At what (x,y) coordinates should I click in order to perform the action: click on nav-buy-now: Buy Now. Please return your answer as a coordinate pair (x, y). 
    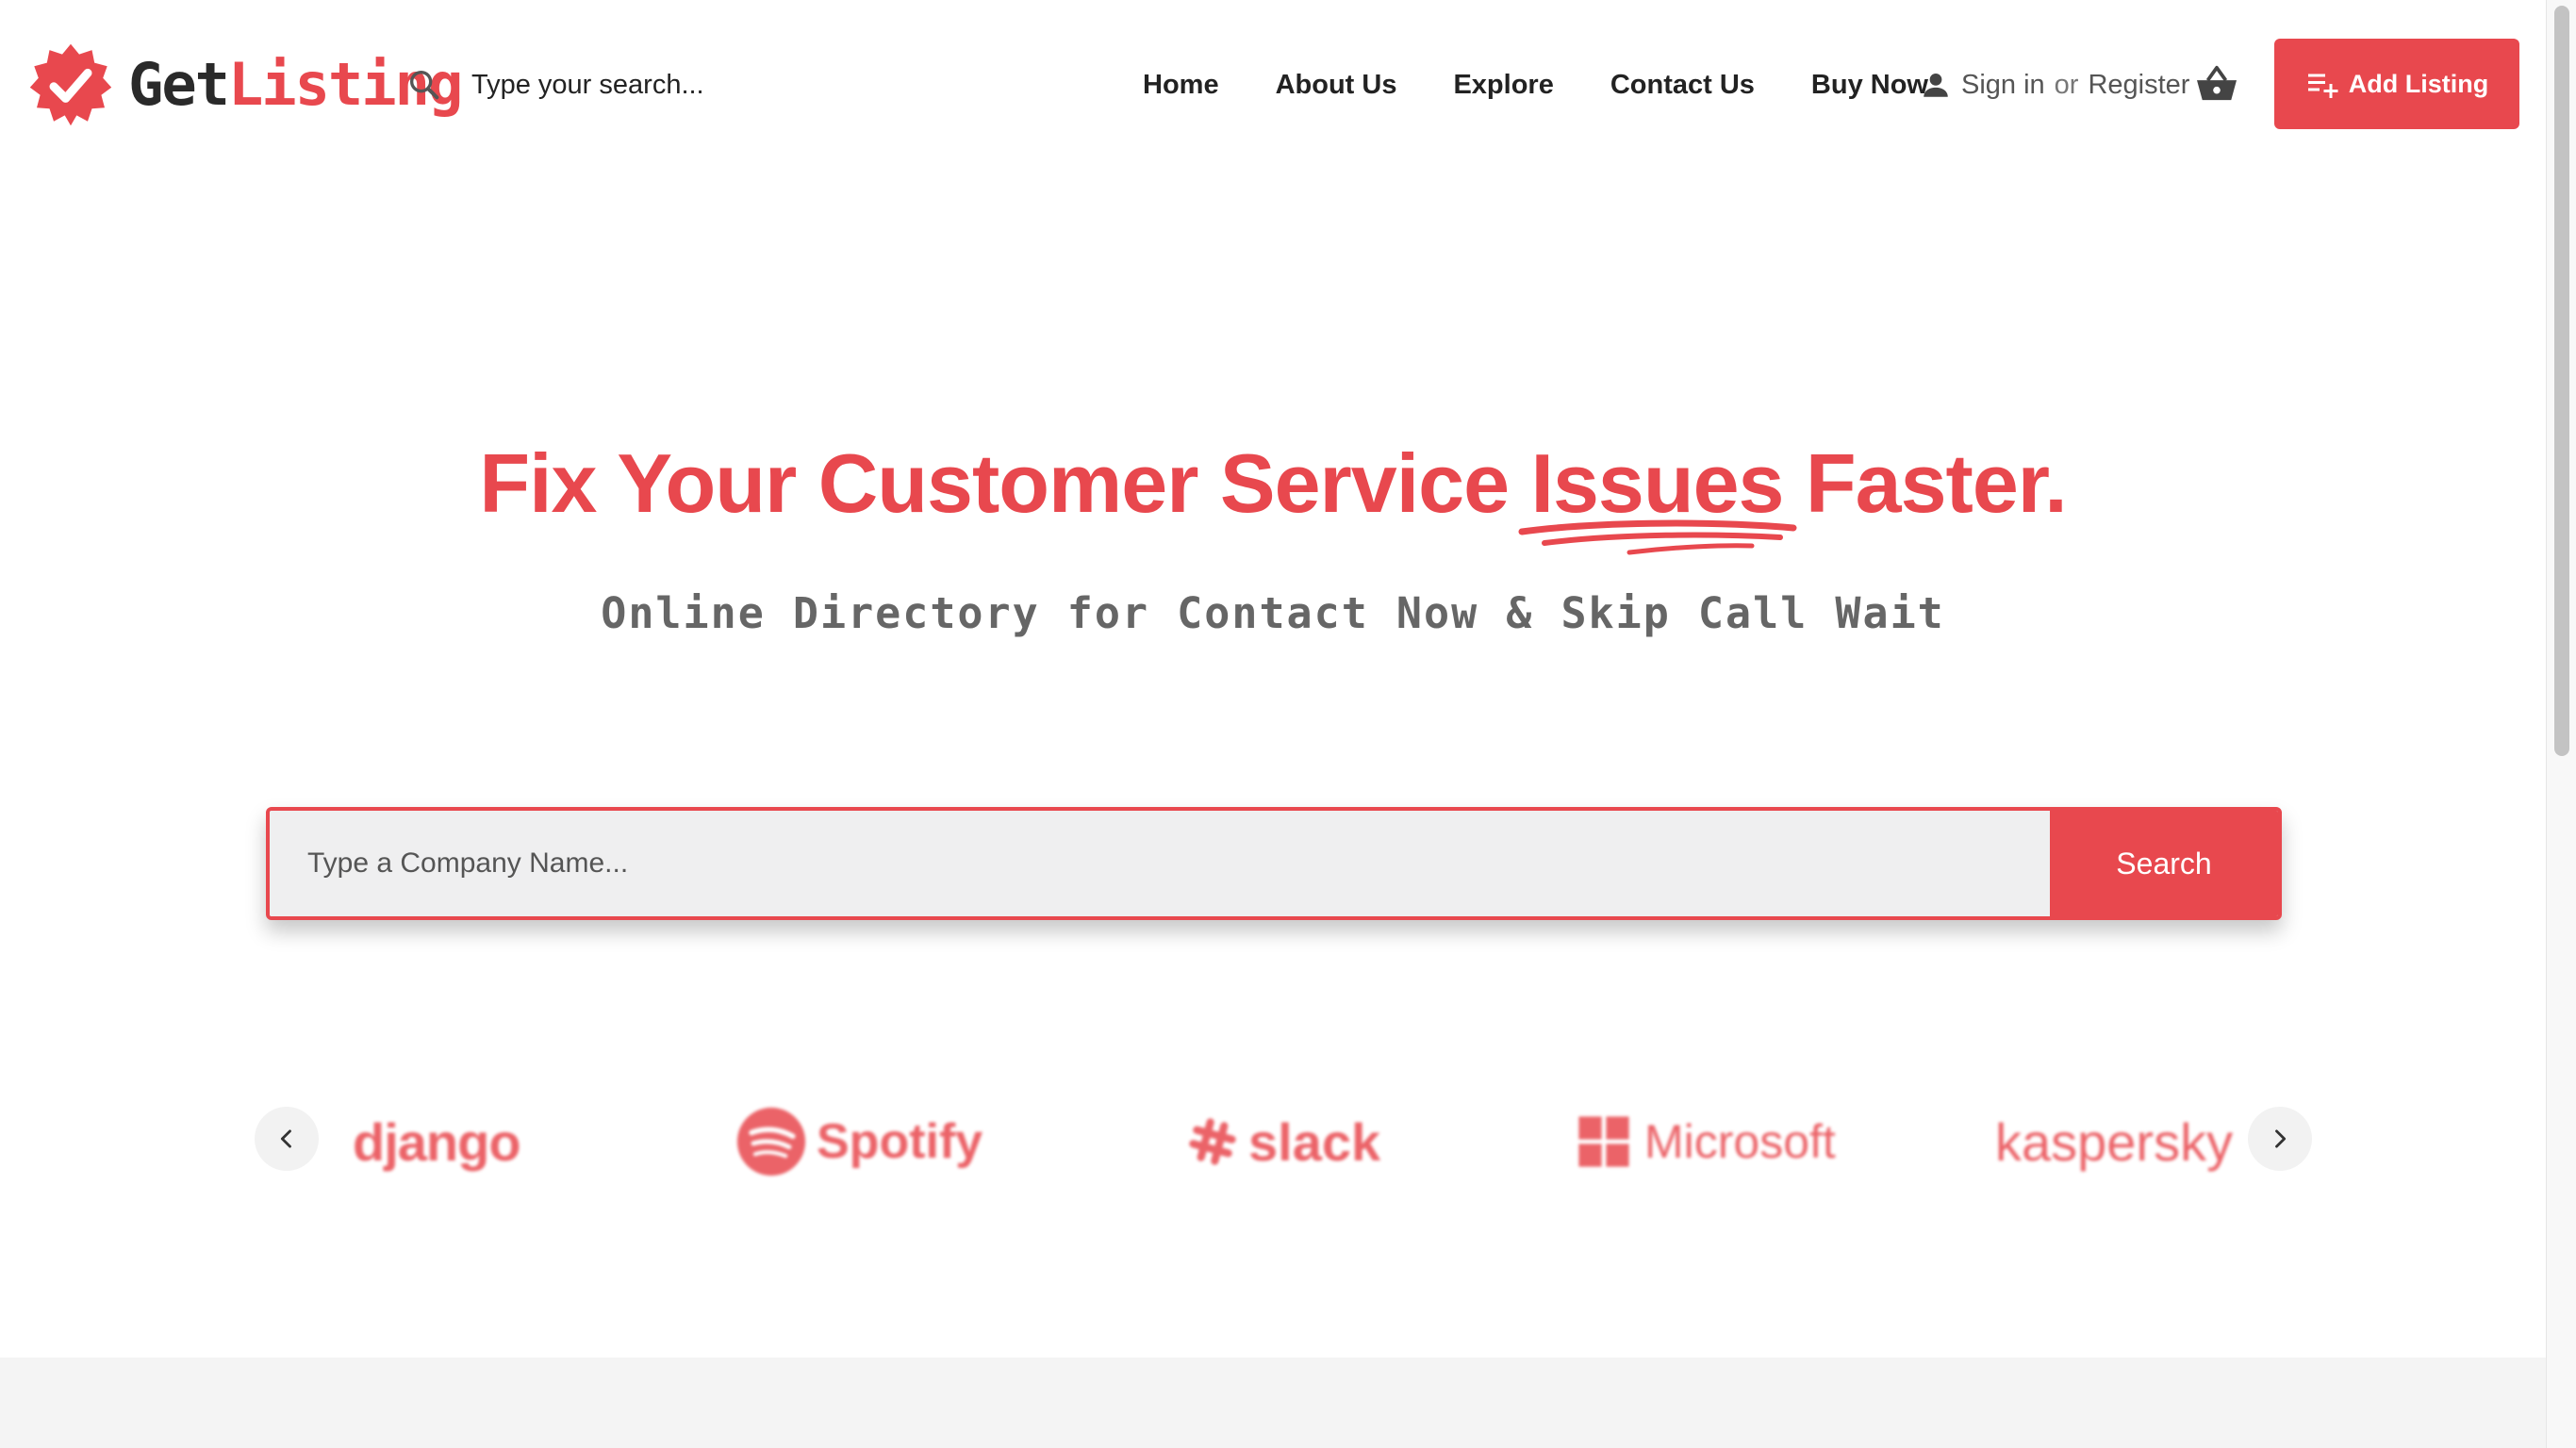
    Looking at the image, I should click on (1869, 85).